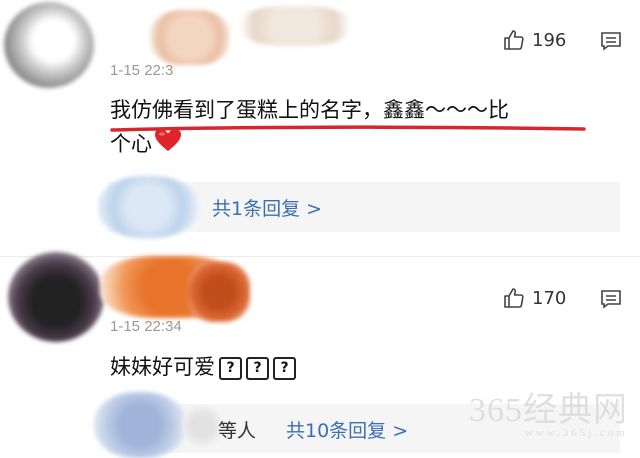 The image size is (640, 458). I want to click on red-underline, so click(348, 128).